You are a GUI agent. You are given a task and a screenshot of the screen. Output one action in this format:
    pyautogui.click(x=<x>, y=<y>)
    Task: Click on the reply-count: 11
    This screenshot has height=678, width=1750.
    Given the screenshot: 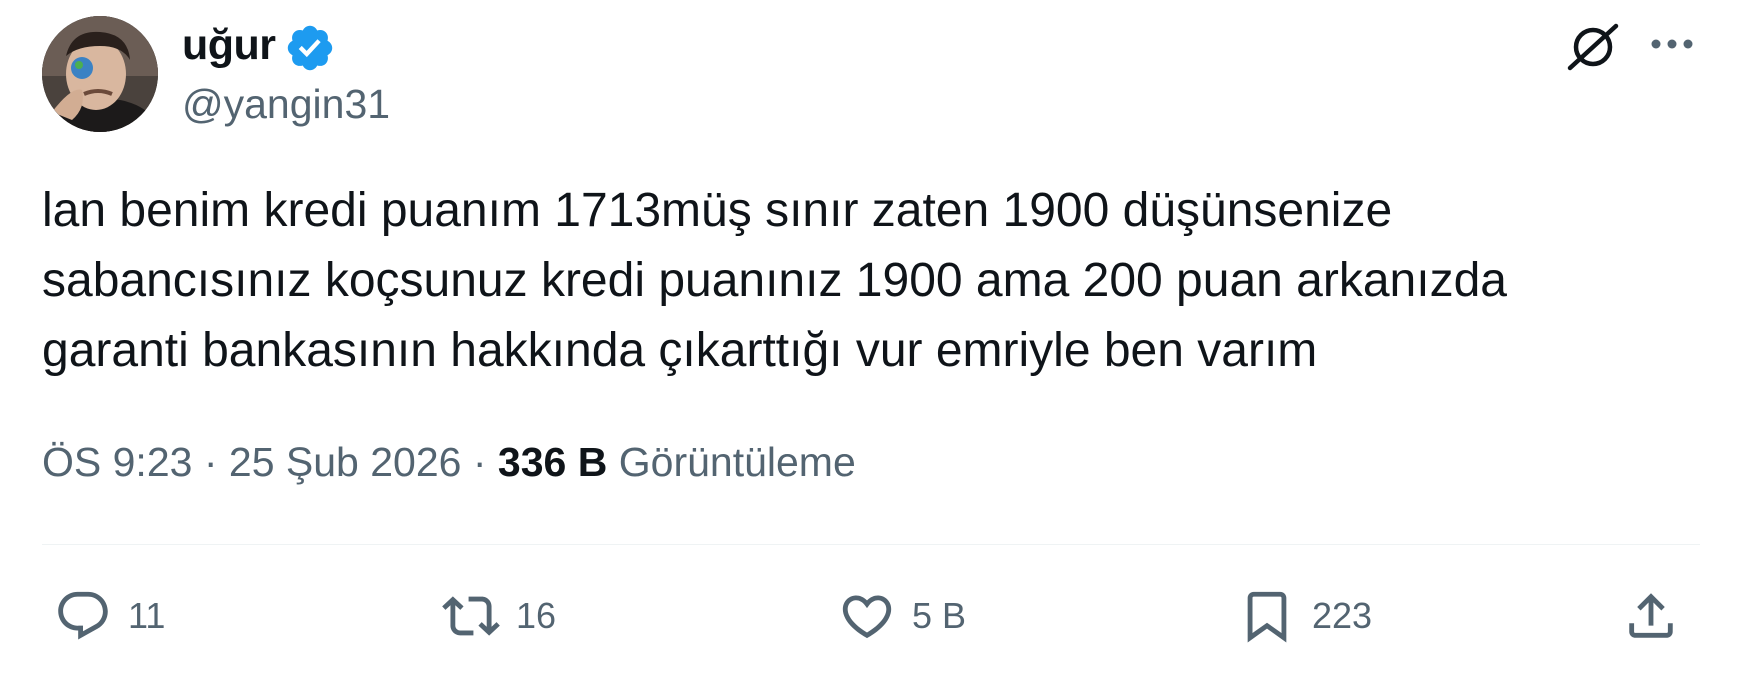 What is the action you would take?
    pyautogui.click(x=147, y=615)
    